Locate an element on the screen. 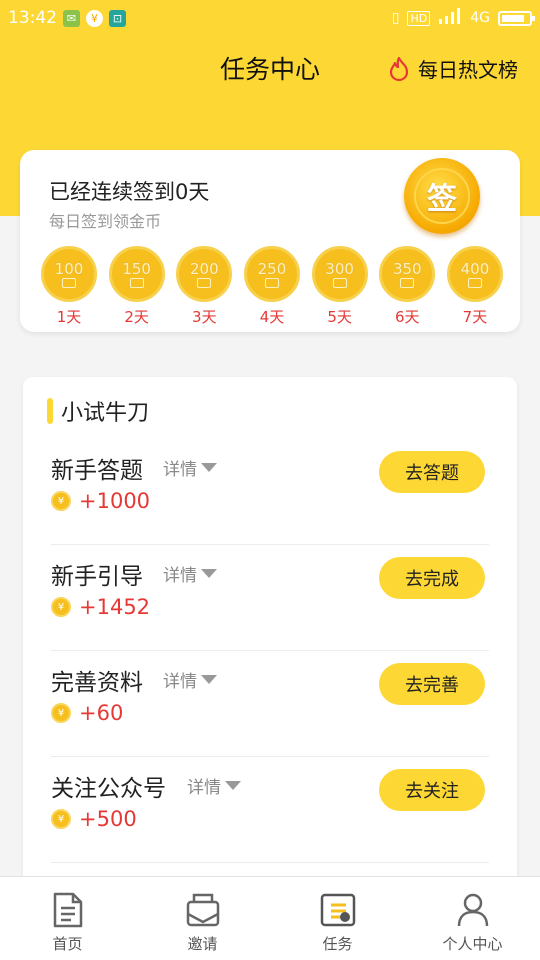  tab-home: 首页 is located at coordinates (67, 918).